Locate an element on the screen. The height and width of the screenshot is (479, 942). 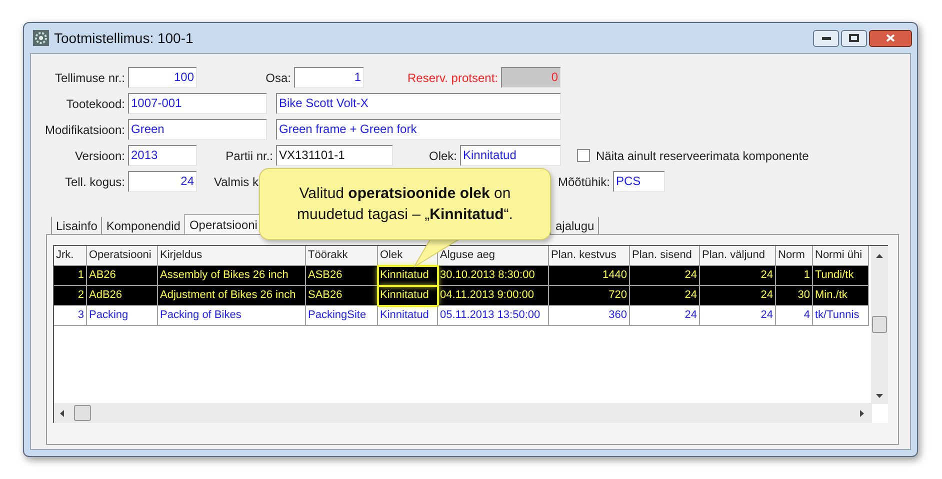
input-field: Kinnitatud is located at coordinates (510, 155).